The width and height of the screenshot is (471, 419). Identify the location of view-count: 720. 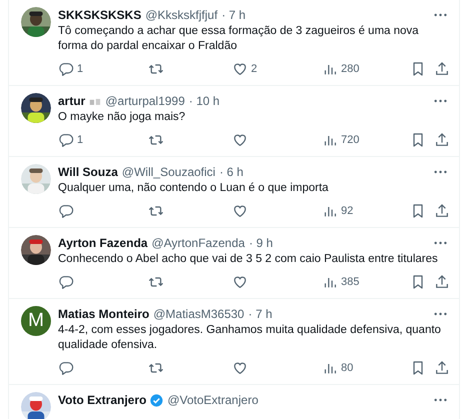
(350, 140).